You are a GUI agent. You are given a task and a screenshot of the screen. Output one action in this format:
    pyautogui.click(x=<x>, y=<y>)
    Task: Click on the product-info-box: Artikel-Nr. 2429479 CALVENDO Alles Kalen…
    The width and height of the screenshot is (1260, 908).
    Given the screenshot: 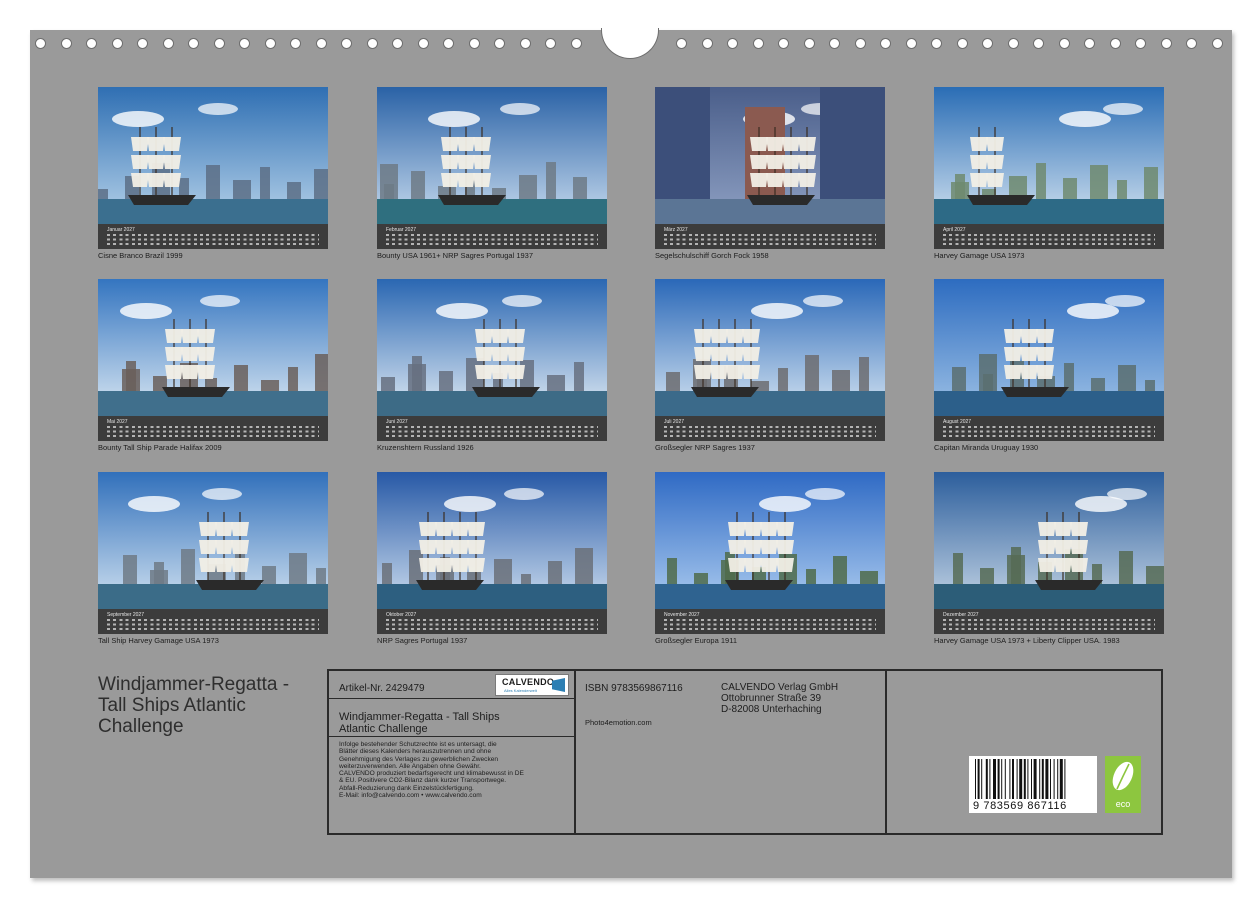 What is the action you would take?
    pyautogui.click(x=745, y=752)
    